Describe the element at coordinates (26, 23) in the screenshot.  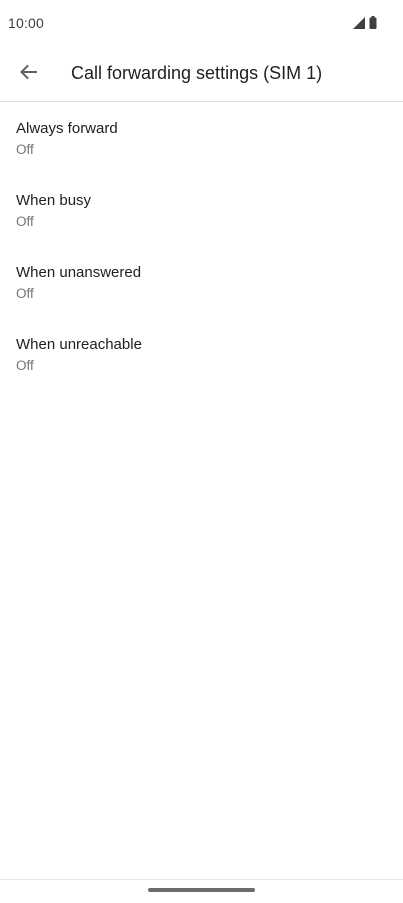
I see `status-time: 10:00` at that location.